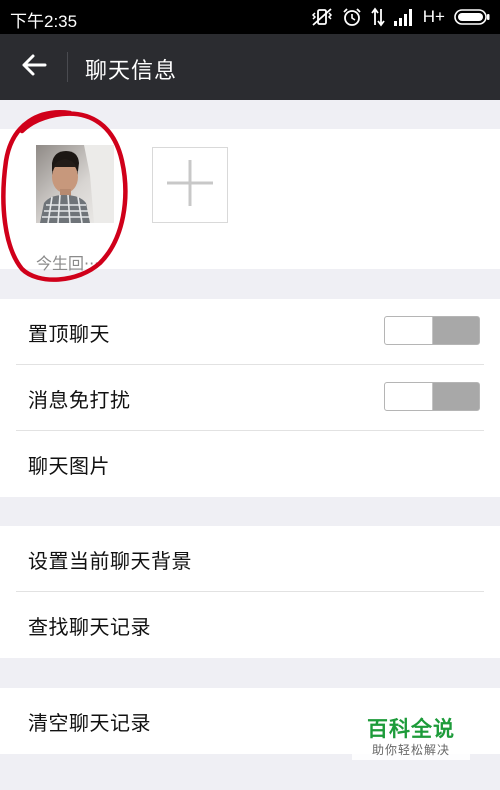  What do you see at coordinates (352, 17) in the screenshot?
I see `alarm-clock-icon` at bounding box center [352, 17].